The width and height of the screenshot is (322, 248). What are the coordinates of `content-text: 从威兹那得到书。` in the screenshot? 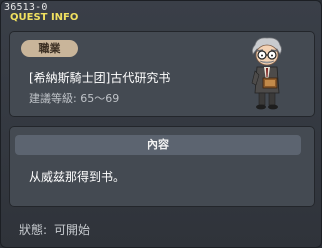 It's located at (77, 177).